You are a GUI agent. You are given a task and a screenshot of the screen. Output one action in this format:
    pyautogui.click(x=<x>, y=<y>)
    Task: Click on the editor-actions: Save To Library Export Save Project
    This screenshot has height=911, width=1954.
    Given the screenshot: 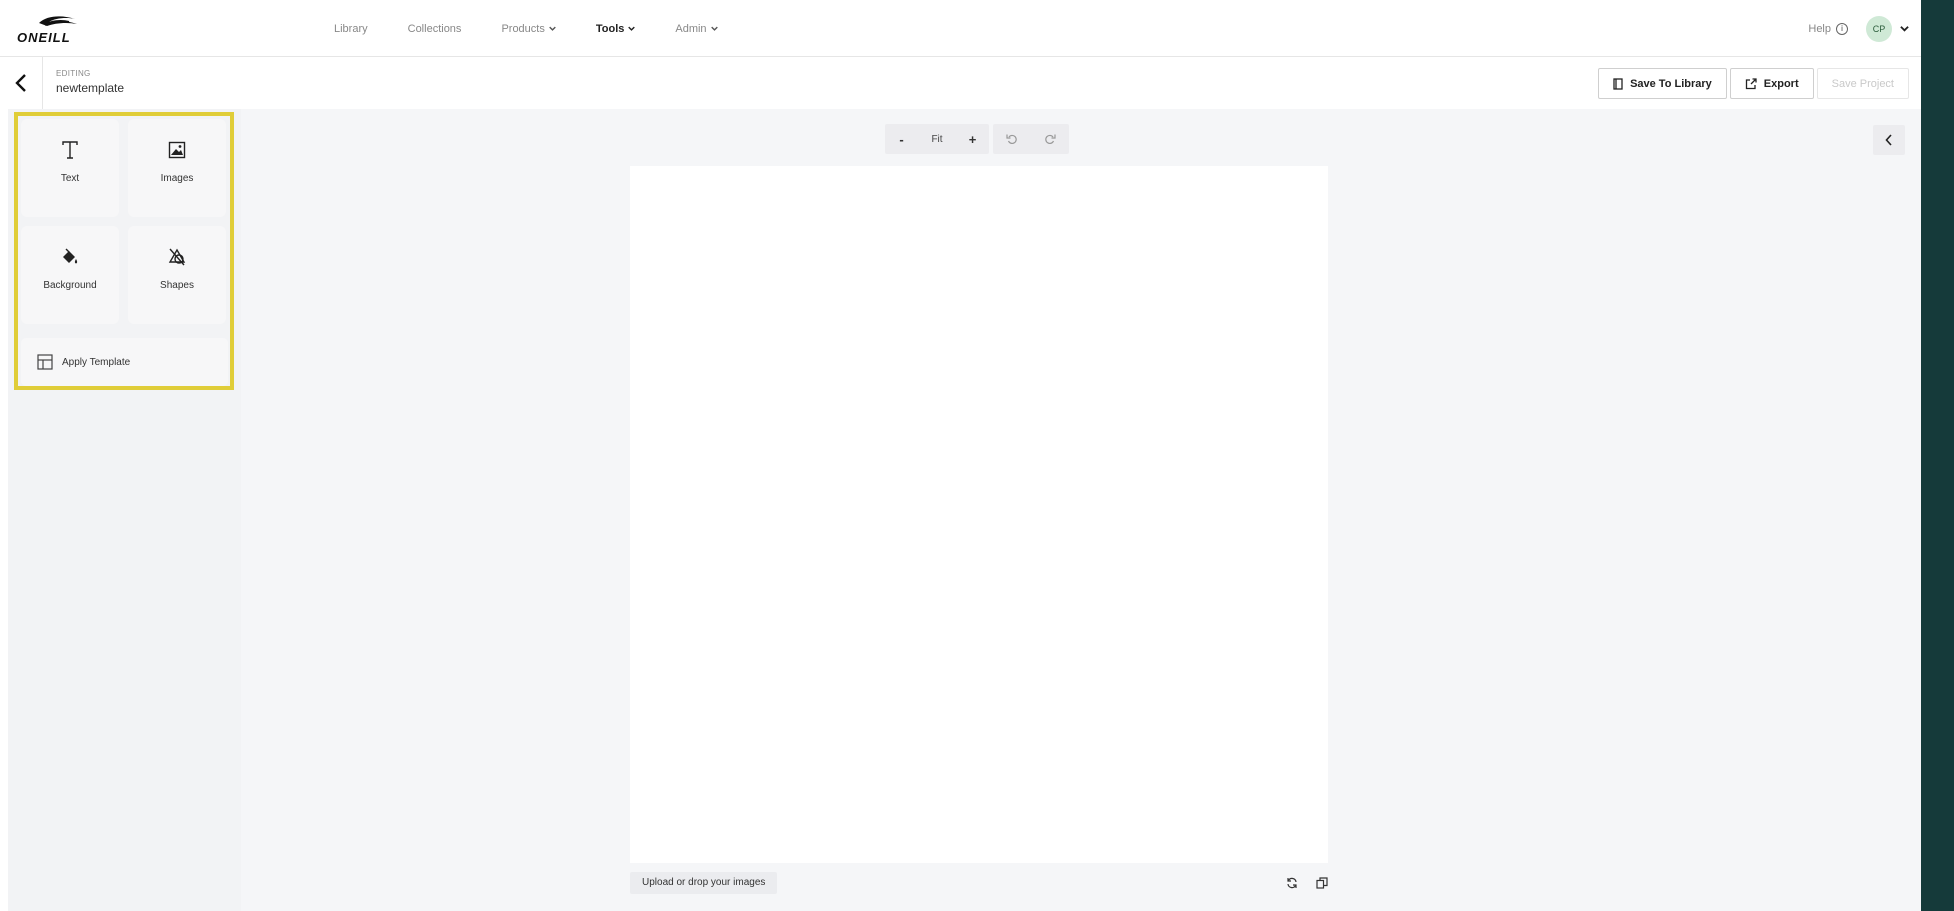 What is the action you would take?
    pyautogui.click(x=1752, y=83)
    